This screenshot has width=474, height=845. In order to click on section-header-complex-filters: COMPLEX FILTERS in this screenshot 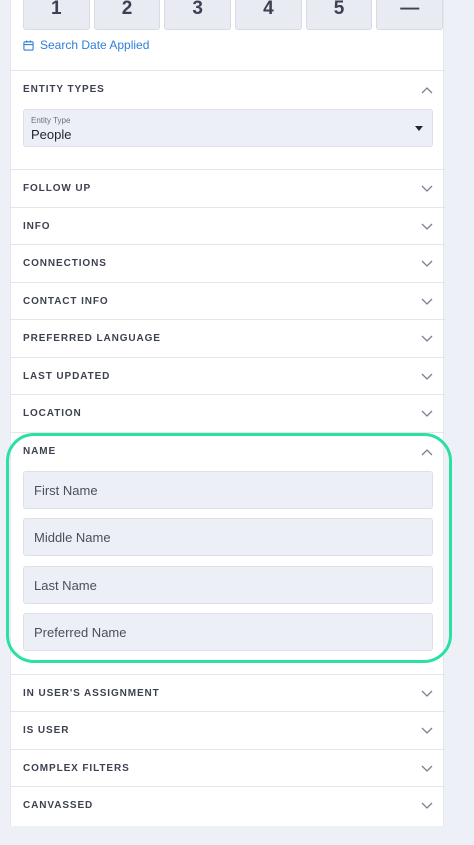, I will do `click(228, 768)`.